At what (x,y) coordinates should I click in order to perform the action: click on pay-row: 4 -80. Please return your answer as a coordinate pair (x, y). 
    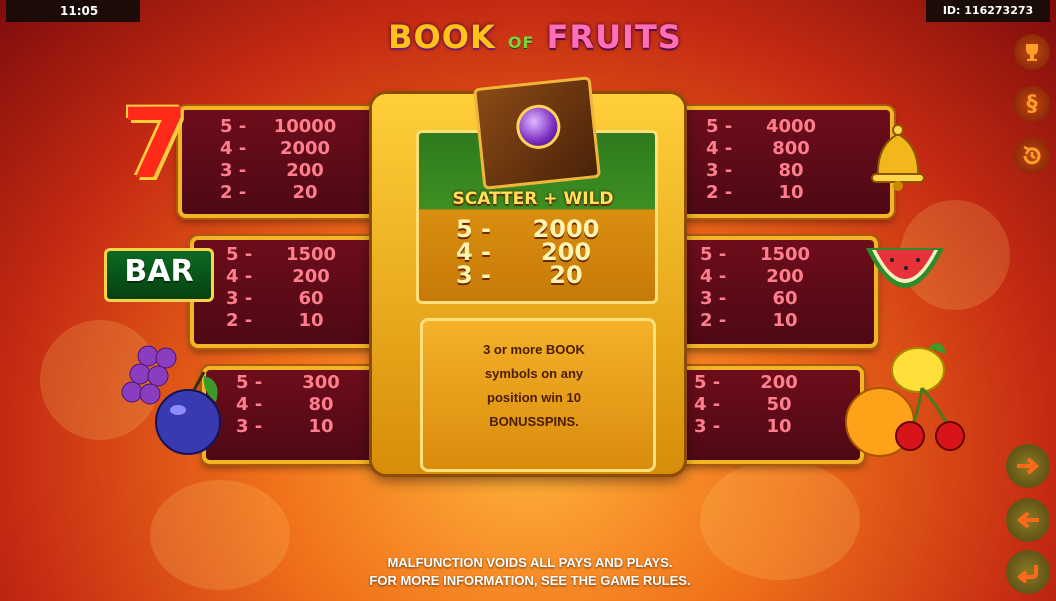
    Looking at the image, I should click on (285, 404).